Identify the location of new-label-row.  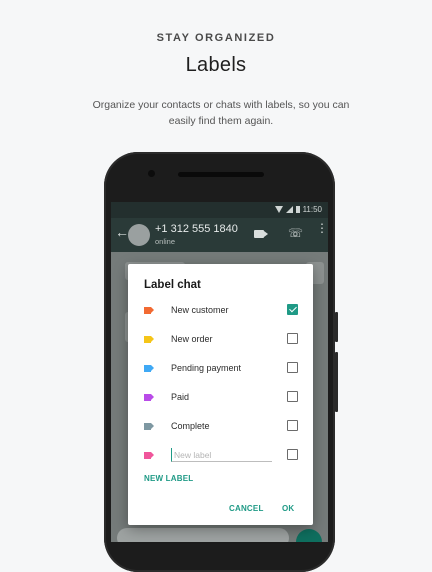
(220, 456).